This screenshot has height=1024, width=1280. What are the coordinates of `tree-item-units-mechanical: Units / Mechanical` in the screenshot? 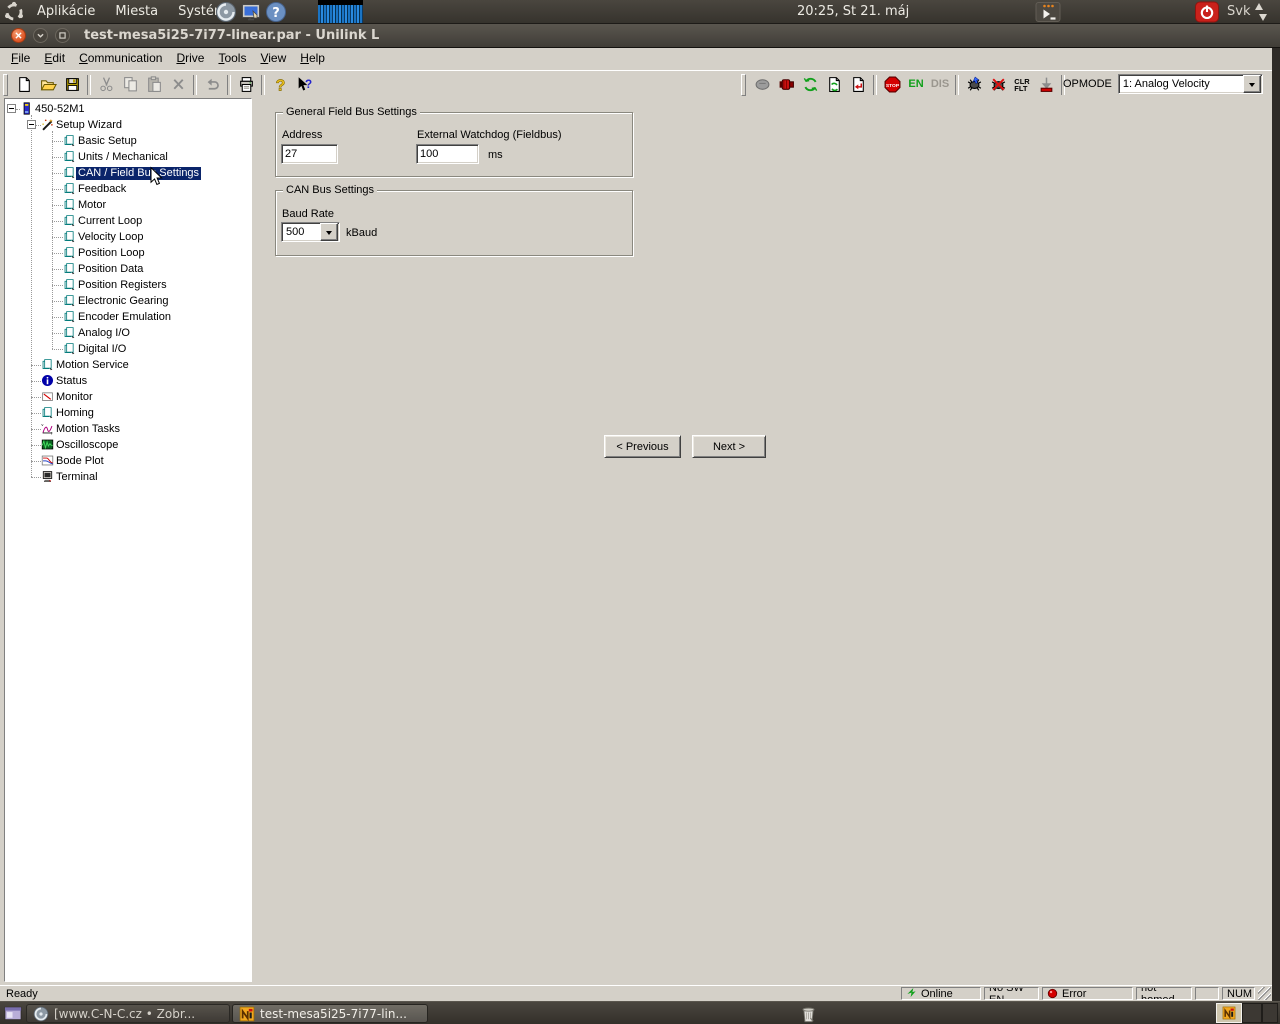 It's located at (128, 157).